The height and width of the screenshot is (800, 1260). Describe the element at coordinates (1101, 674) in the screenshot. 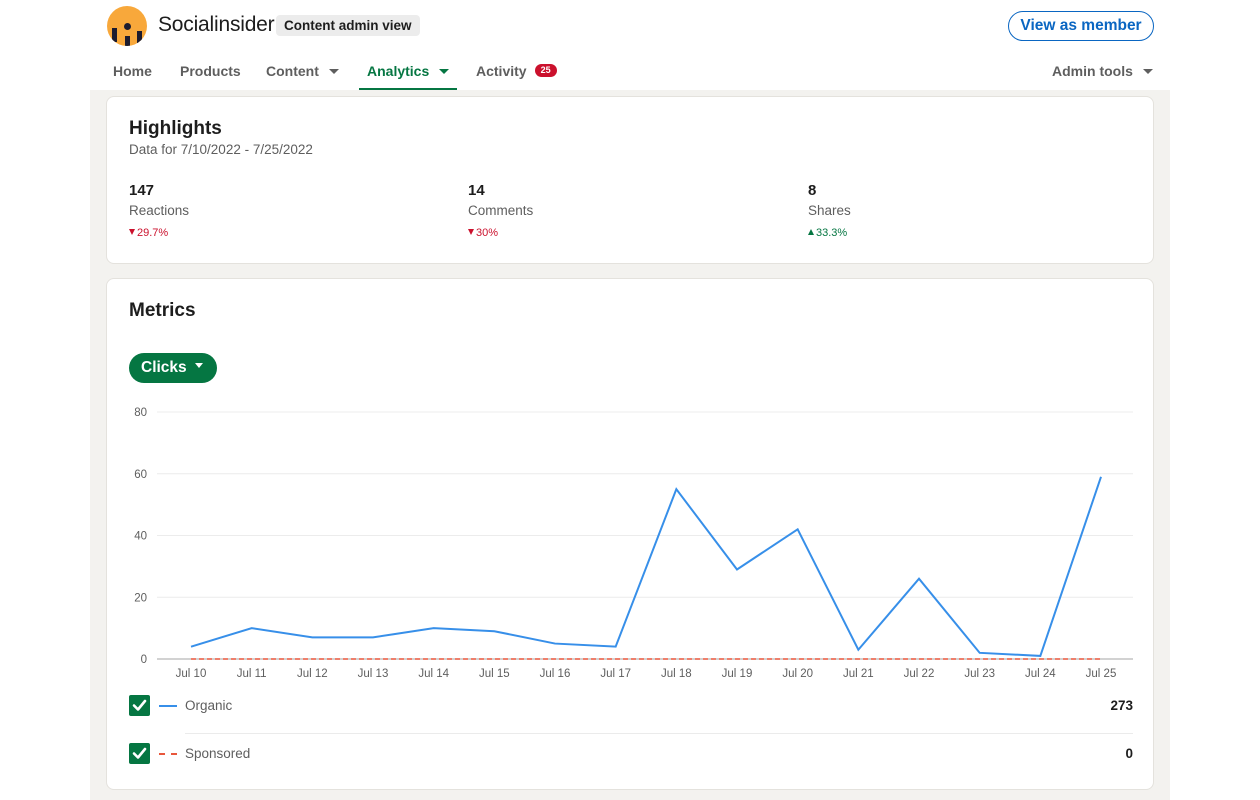

I see `x-tick-label: Jul 25` at that location.